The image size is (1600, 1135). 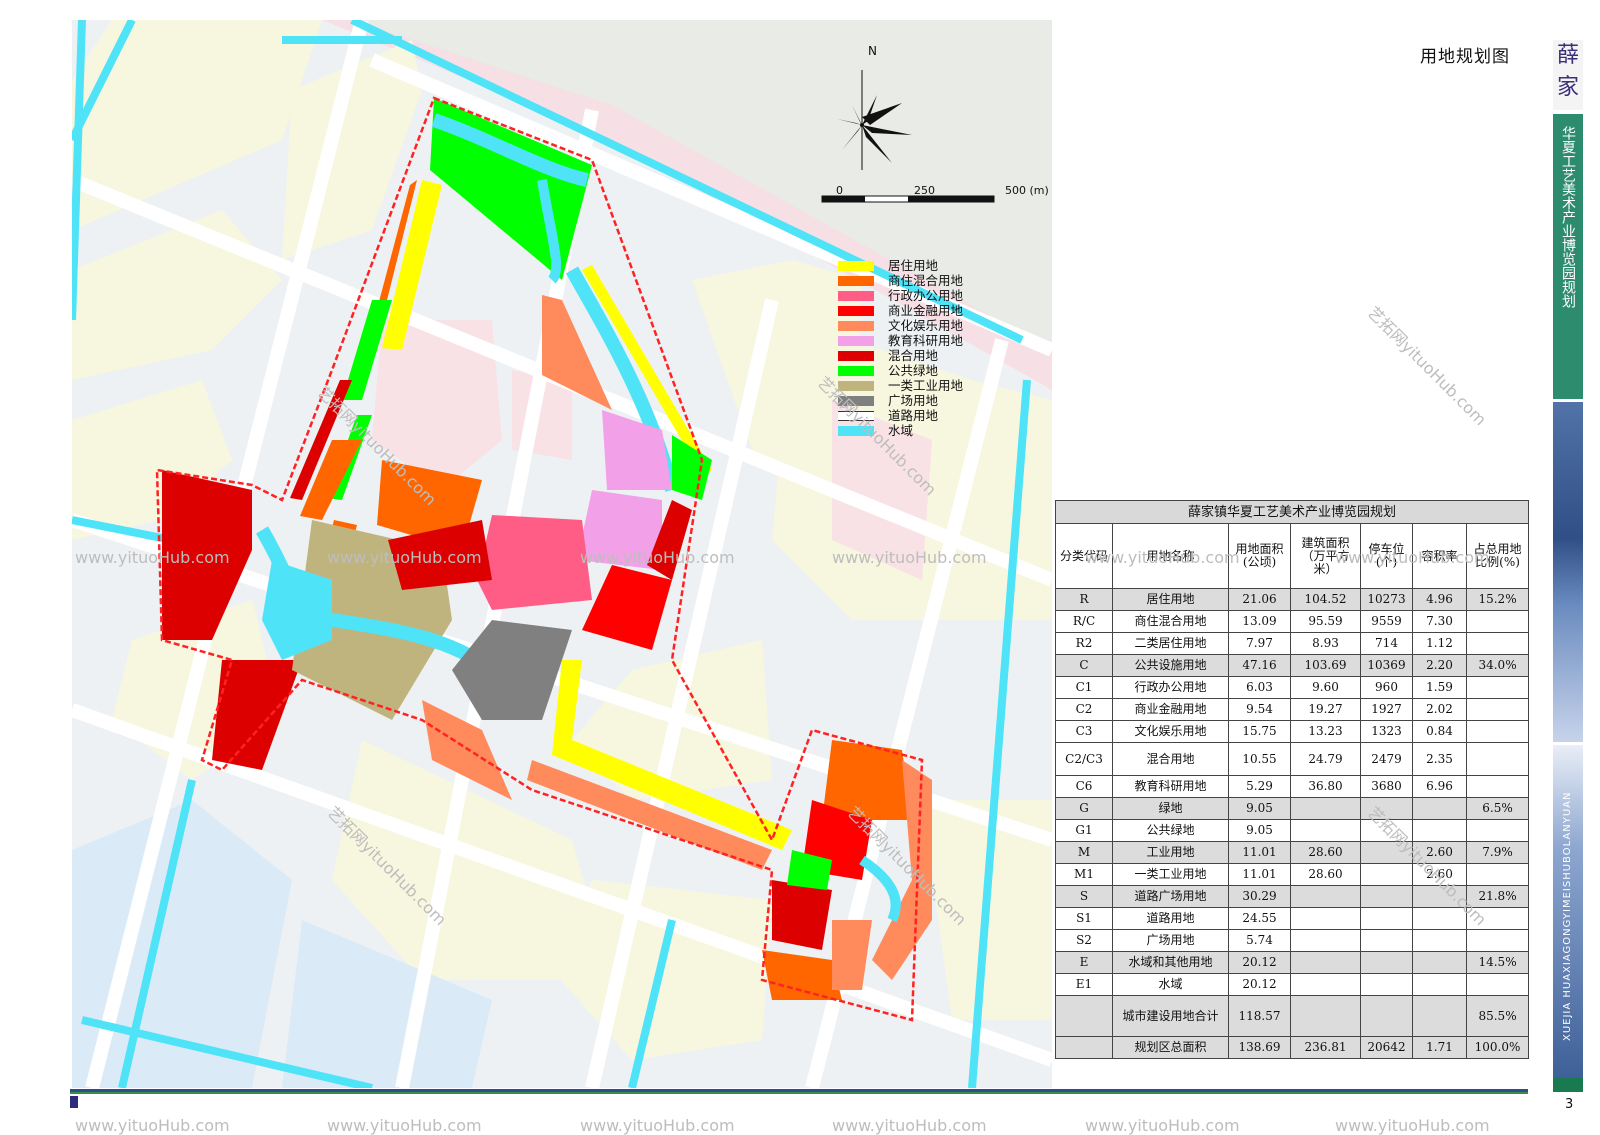 What do you see at coordinates (1325, 643) in the screenshot?
I see `cell-floor-area: 8.93` at bounding box center [1325, 643].